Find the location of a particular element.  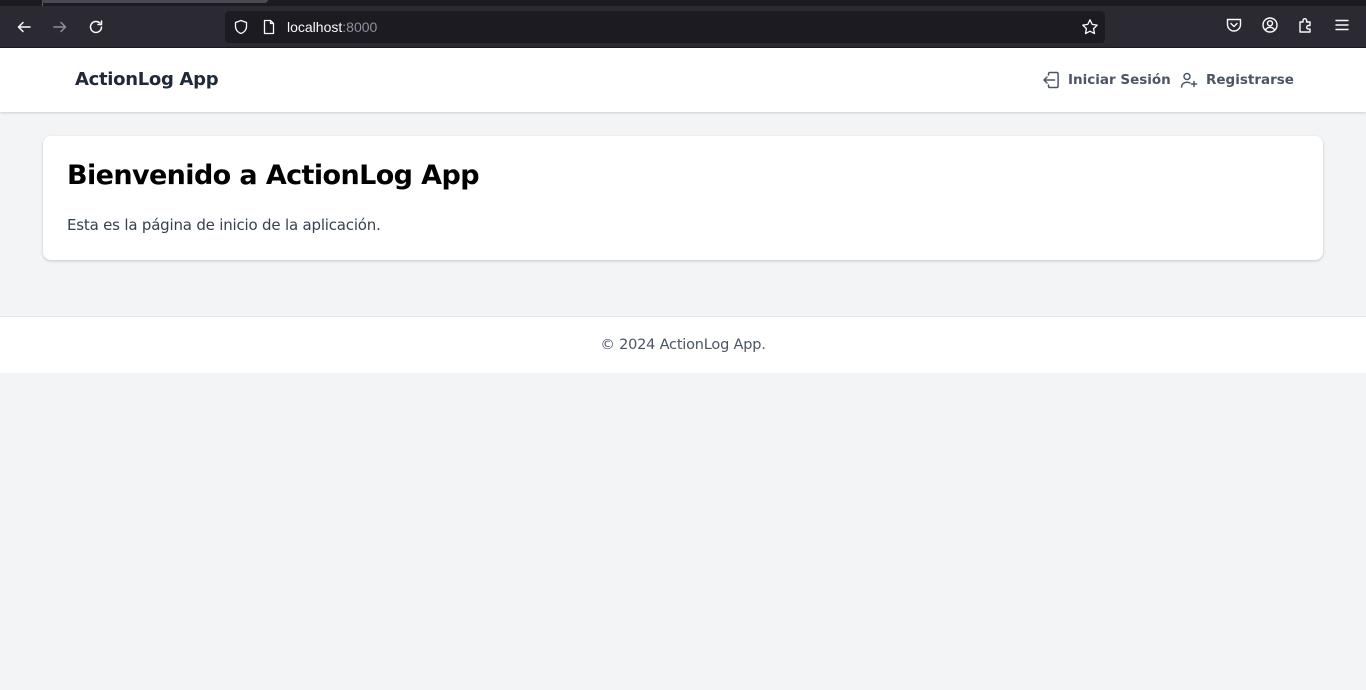

arrow-right-icon is located at coordinates (60, 27).